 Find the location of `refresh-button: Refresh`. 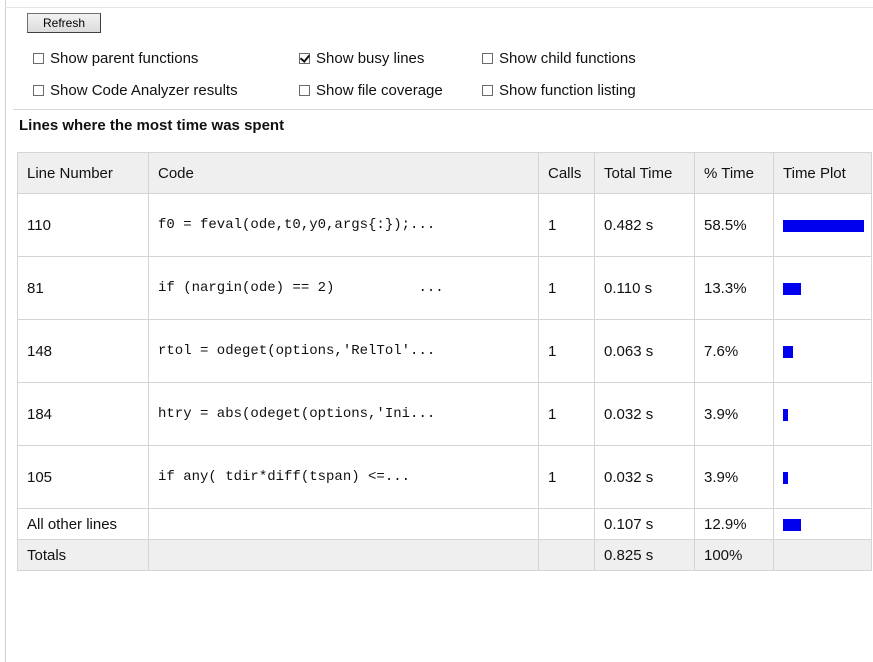

refresh-button: Refresh is located at coordinates (64, 23).